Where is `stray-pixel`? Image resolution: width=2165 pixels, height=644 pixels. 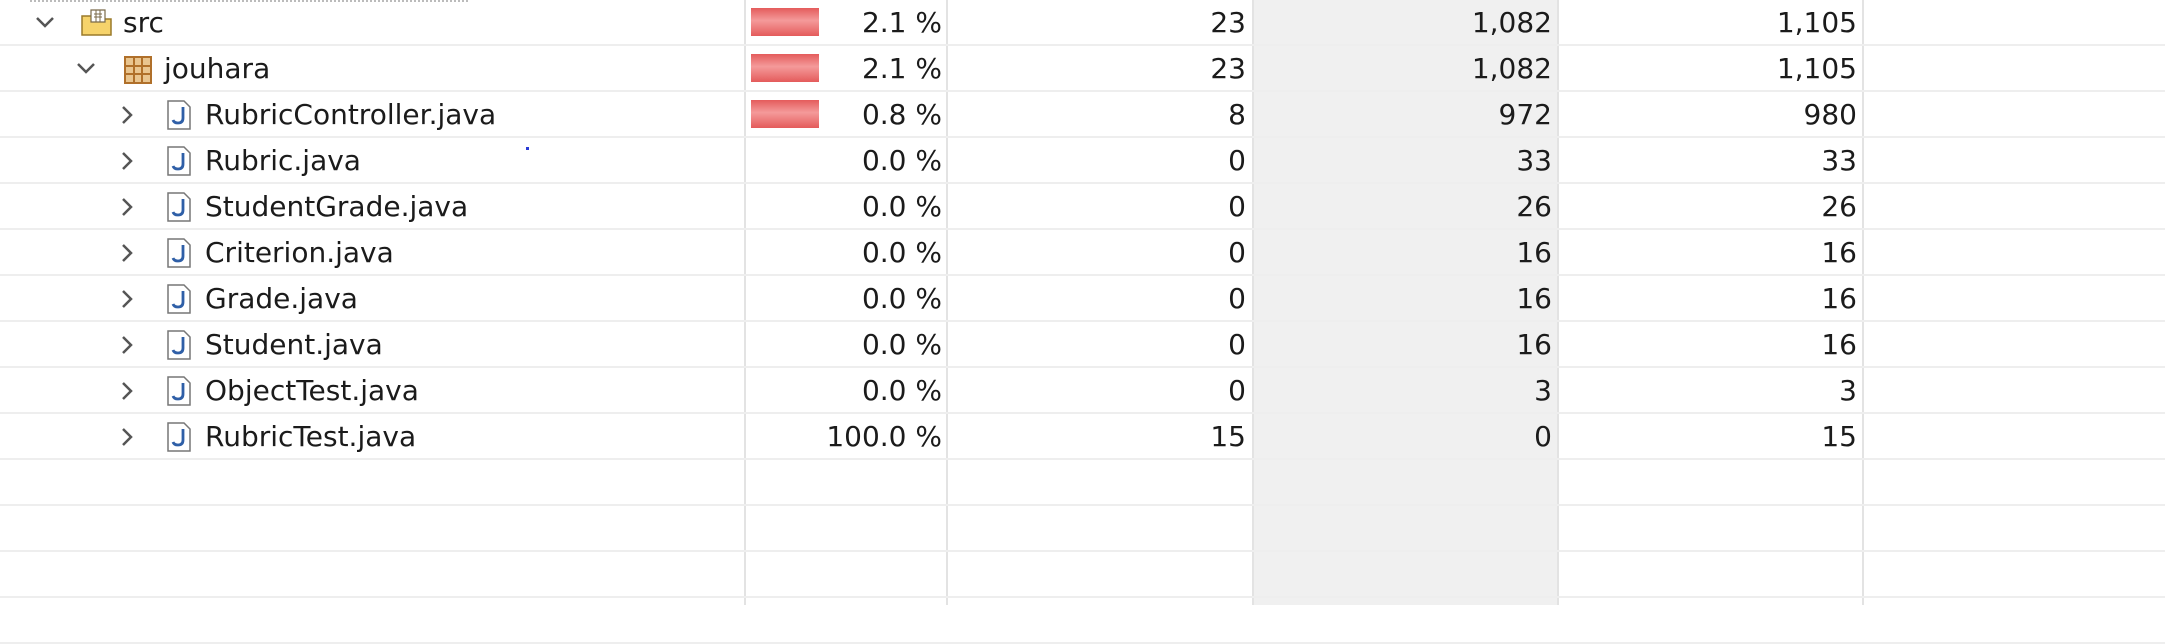 stray-pixel is located at coordinates (527, 148).